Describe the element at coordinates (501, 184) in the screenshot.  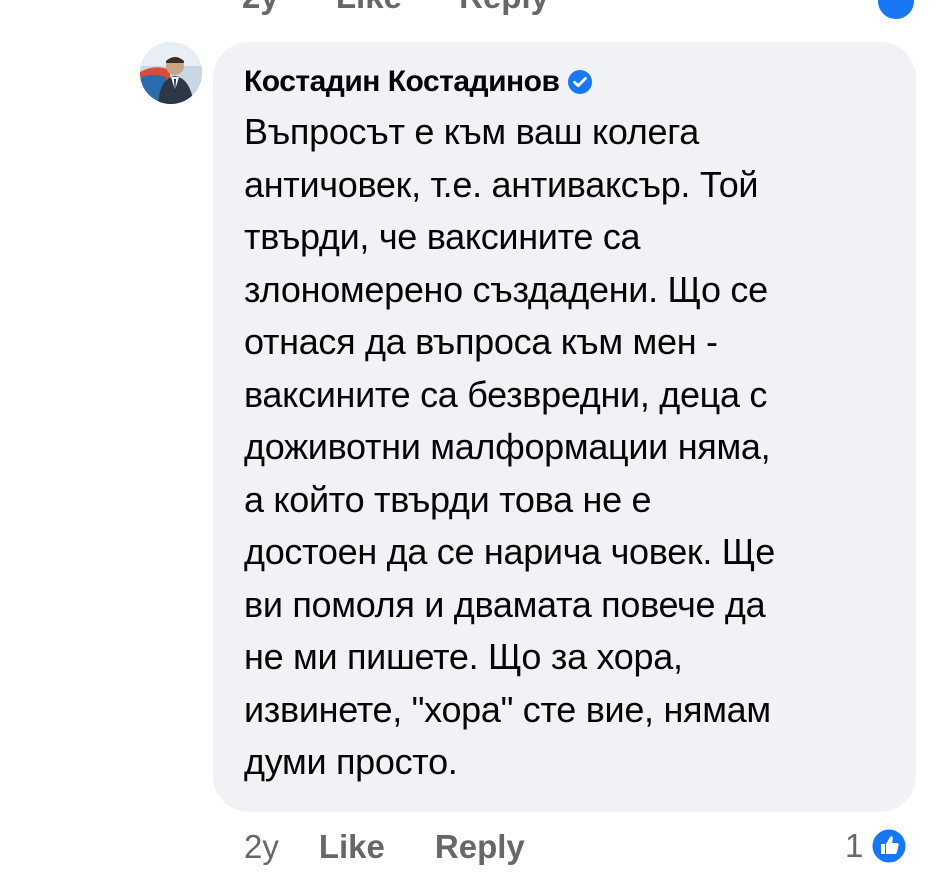
I see `comment-line: античовек, т.е. антиваксър. Той` at that location.